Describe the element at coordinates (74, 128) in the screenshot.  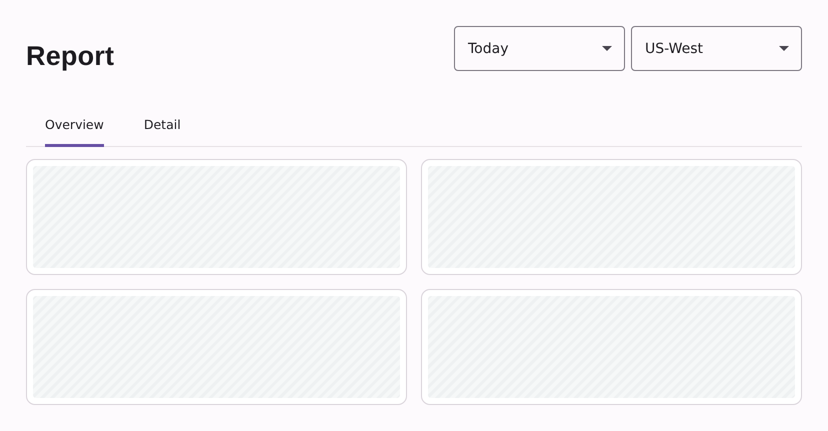
I see `tab: Overview` at that location.